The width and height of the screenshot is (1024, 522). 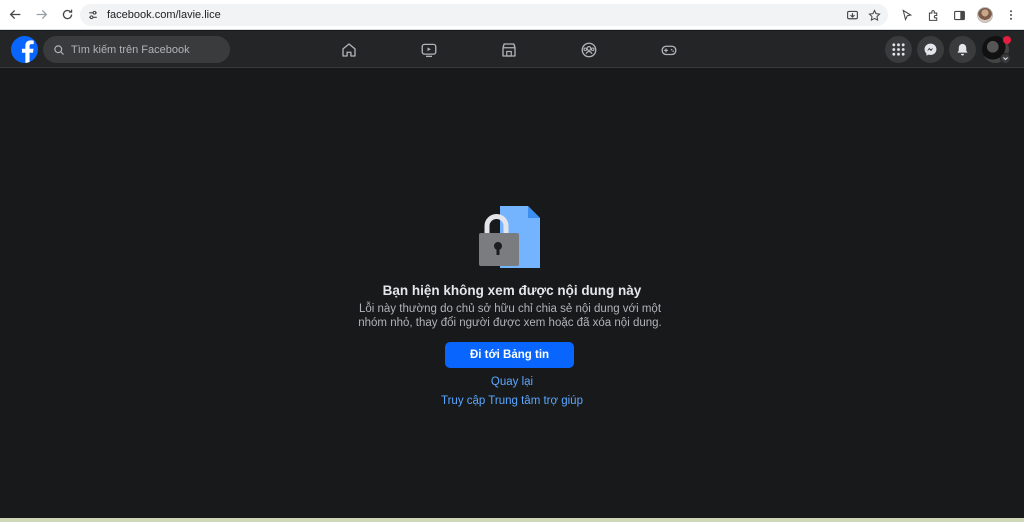 What do you see at coordinates (959, 15) in the screenshot?
I see `side-panel-icon` at bounding box center [959, 15].